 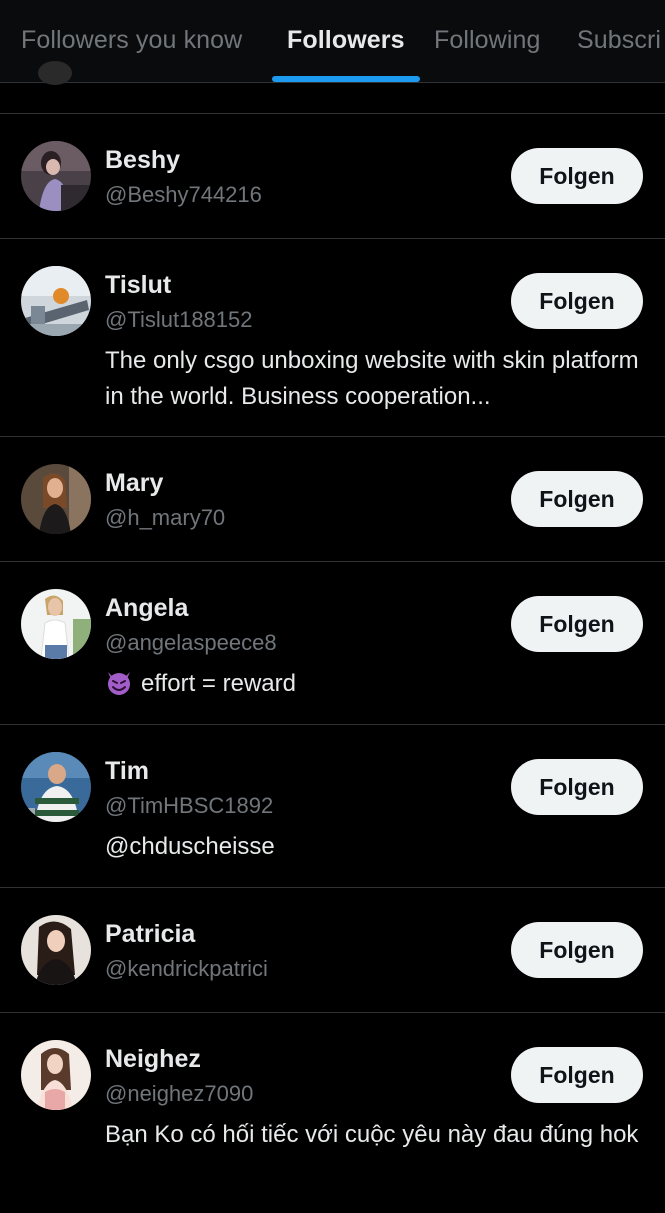 What do you see at coordinates (619, 40) in the screenshot?
I see `tab-subscriptions: Subscri` at bounding box center [619, 40].